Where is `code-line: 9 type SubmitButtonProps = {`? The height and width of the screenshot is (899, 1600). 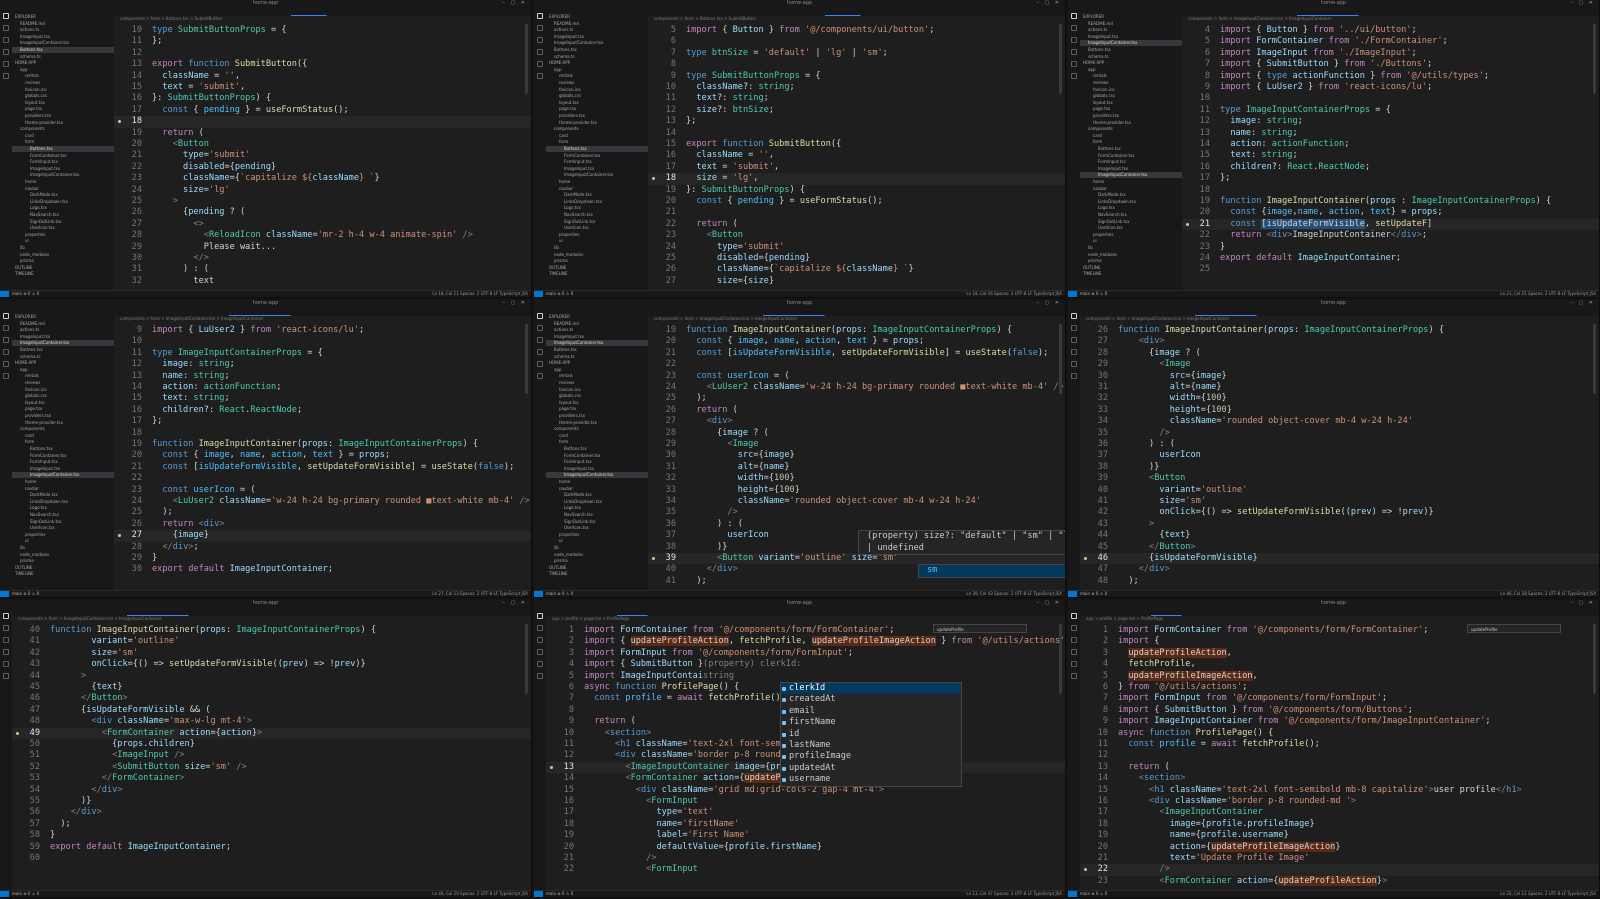 code-line: 9 type SubmitButtonProps = { is located at coordinates (856, 76).